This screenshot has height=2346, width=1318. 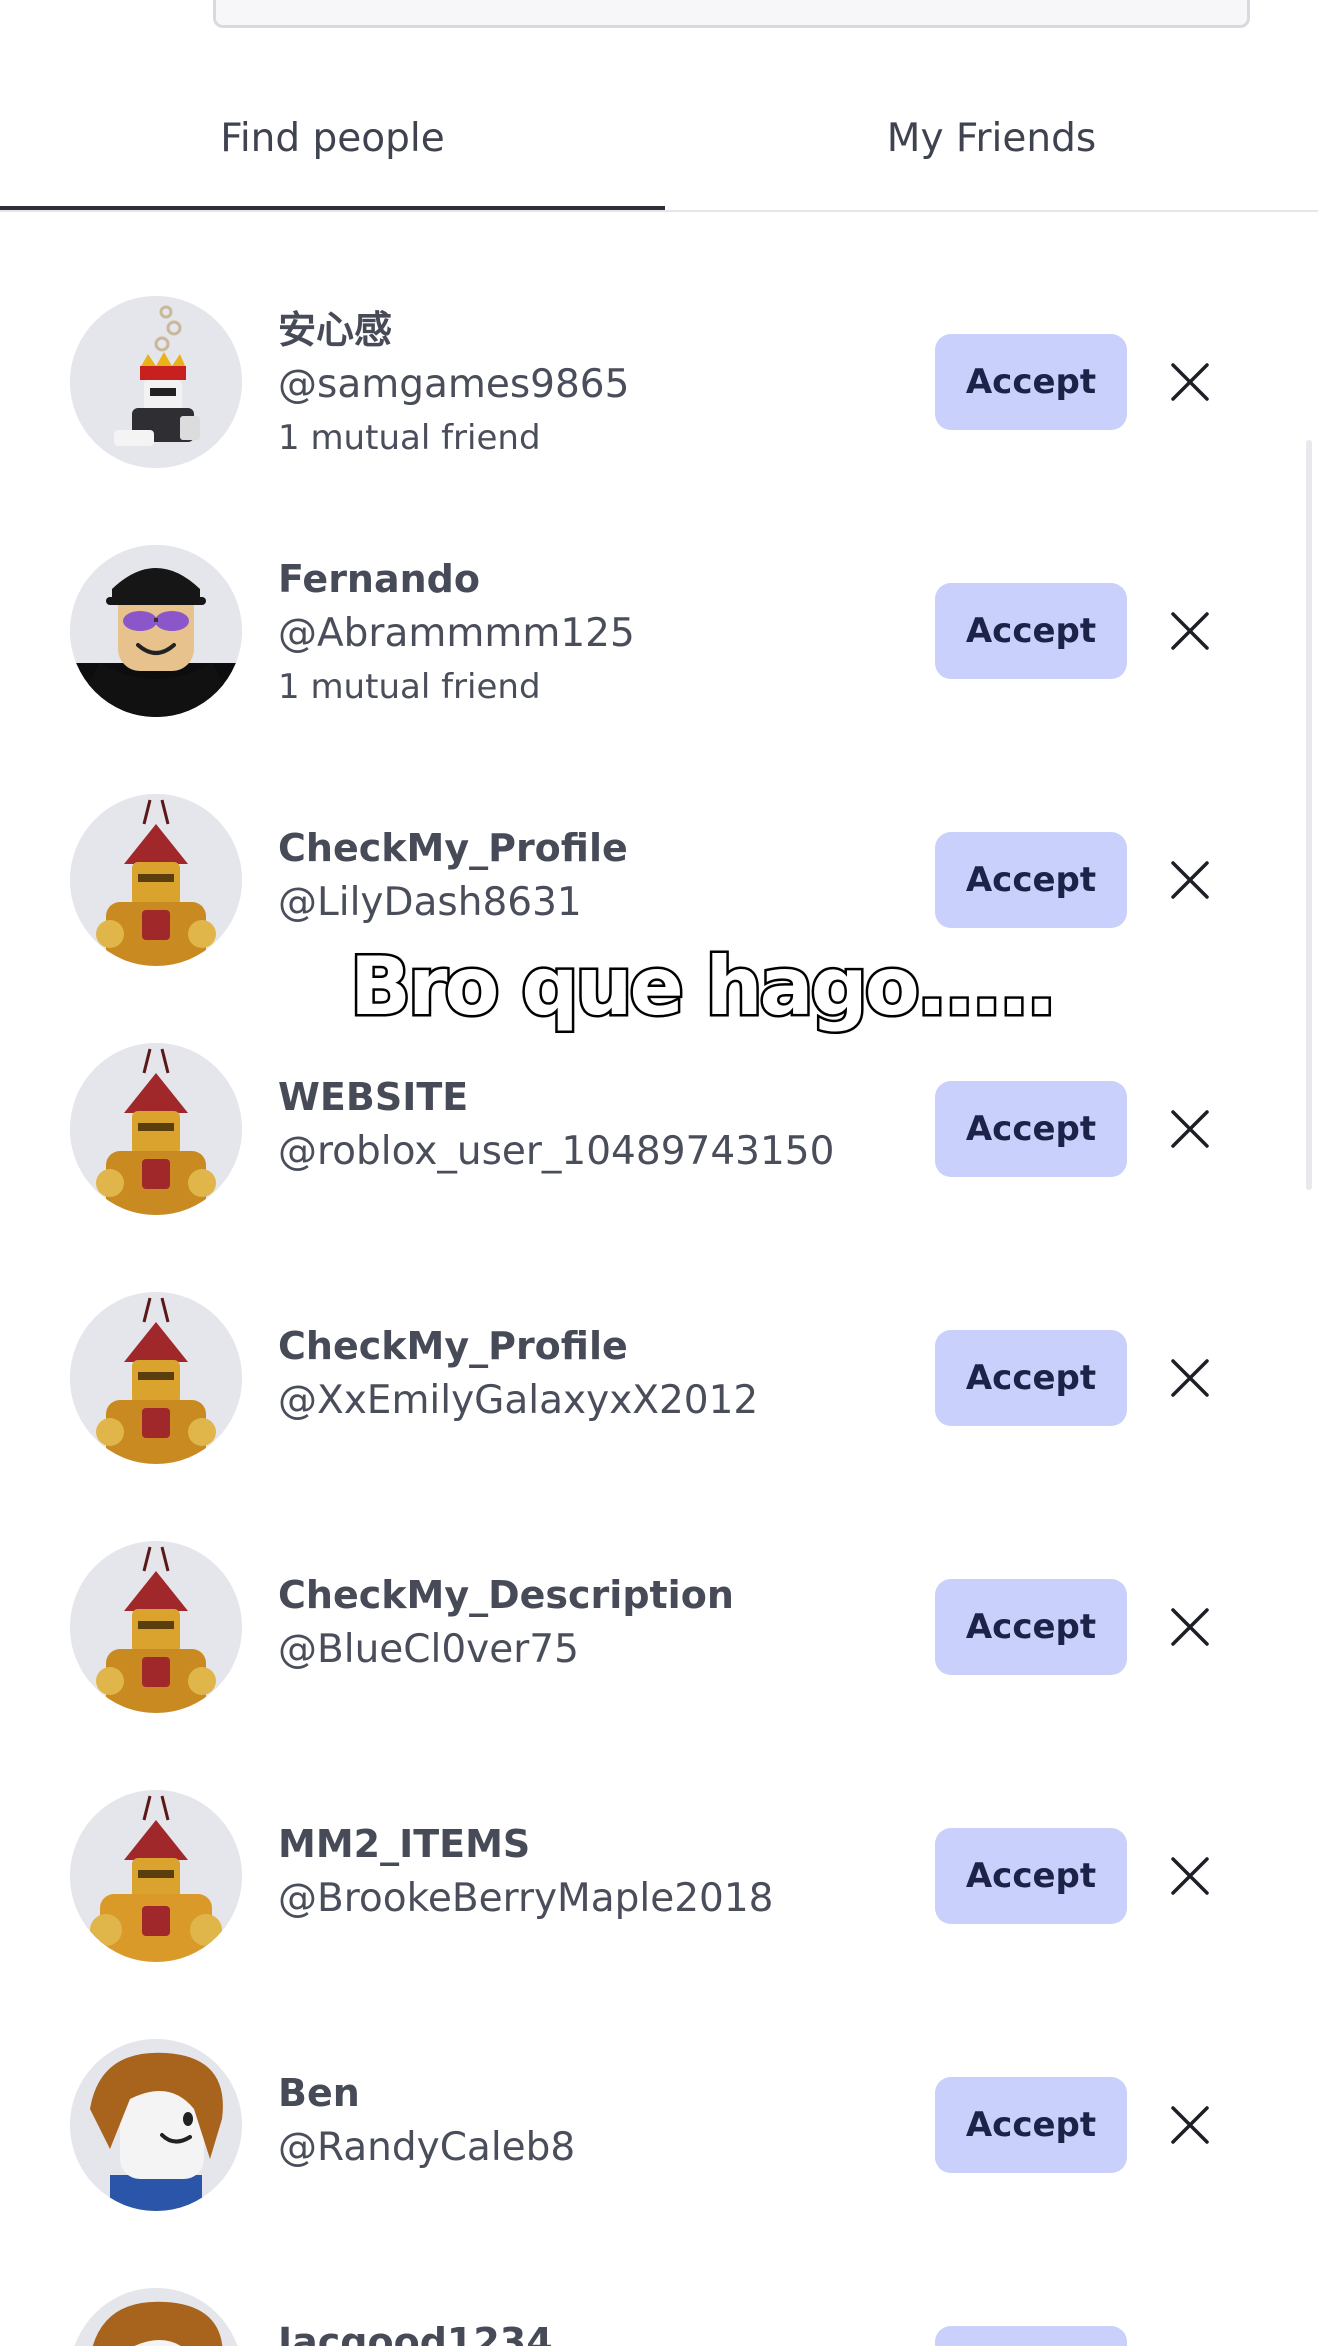 I want to click on request-info: Fernando @Abrammmm125 1 mutual friend, so click(x=588, y=632).